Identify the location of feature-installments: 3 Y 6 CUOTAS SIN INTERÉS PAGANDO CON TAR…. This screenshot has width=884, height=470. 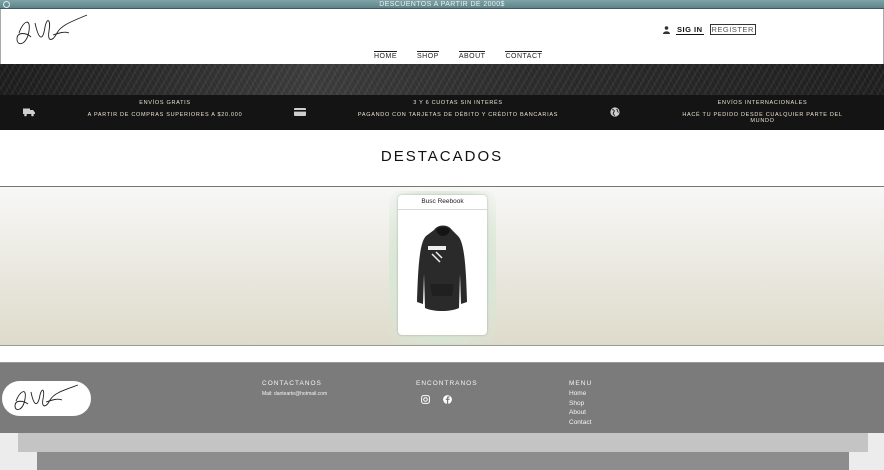
(458, 112).